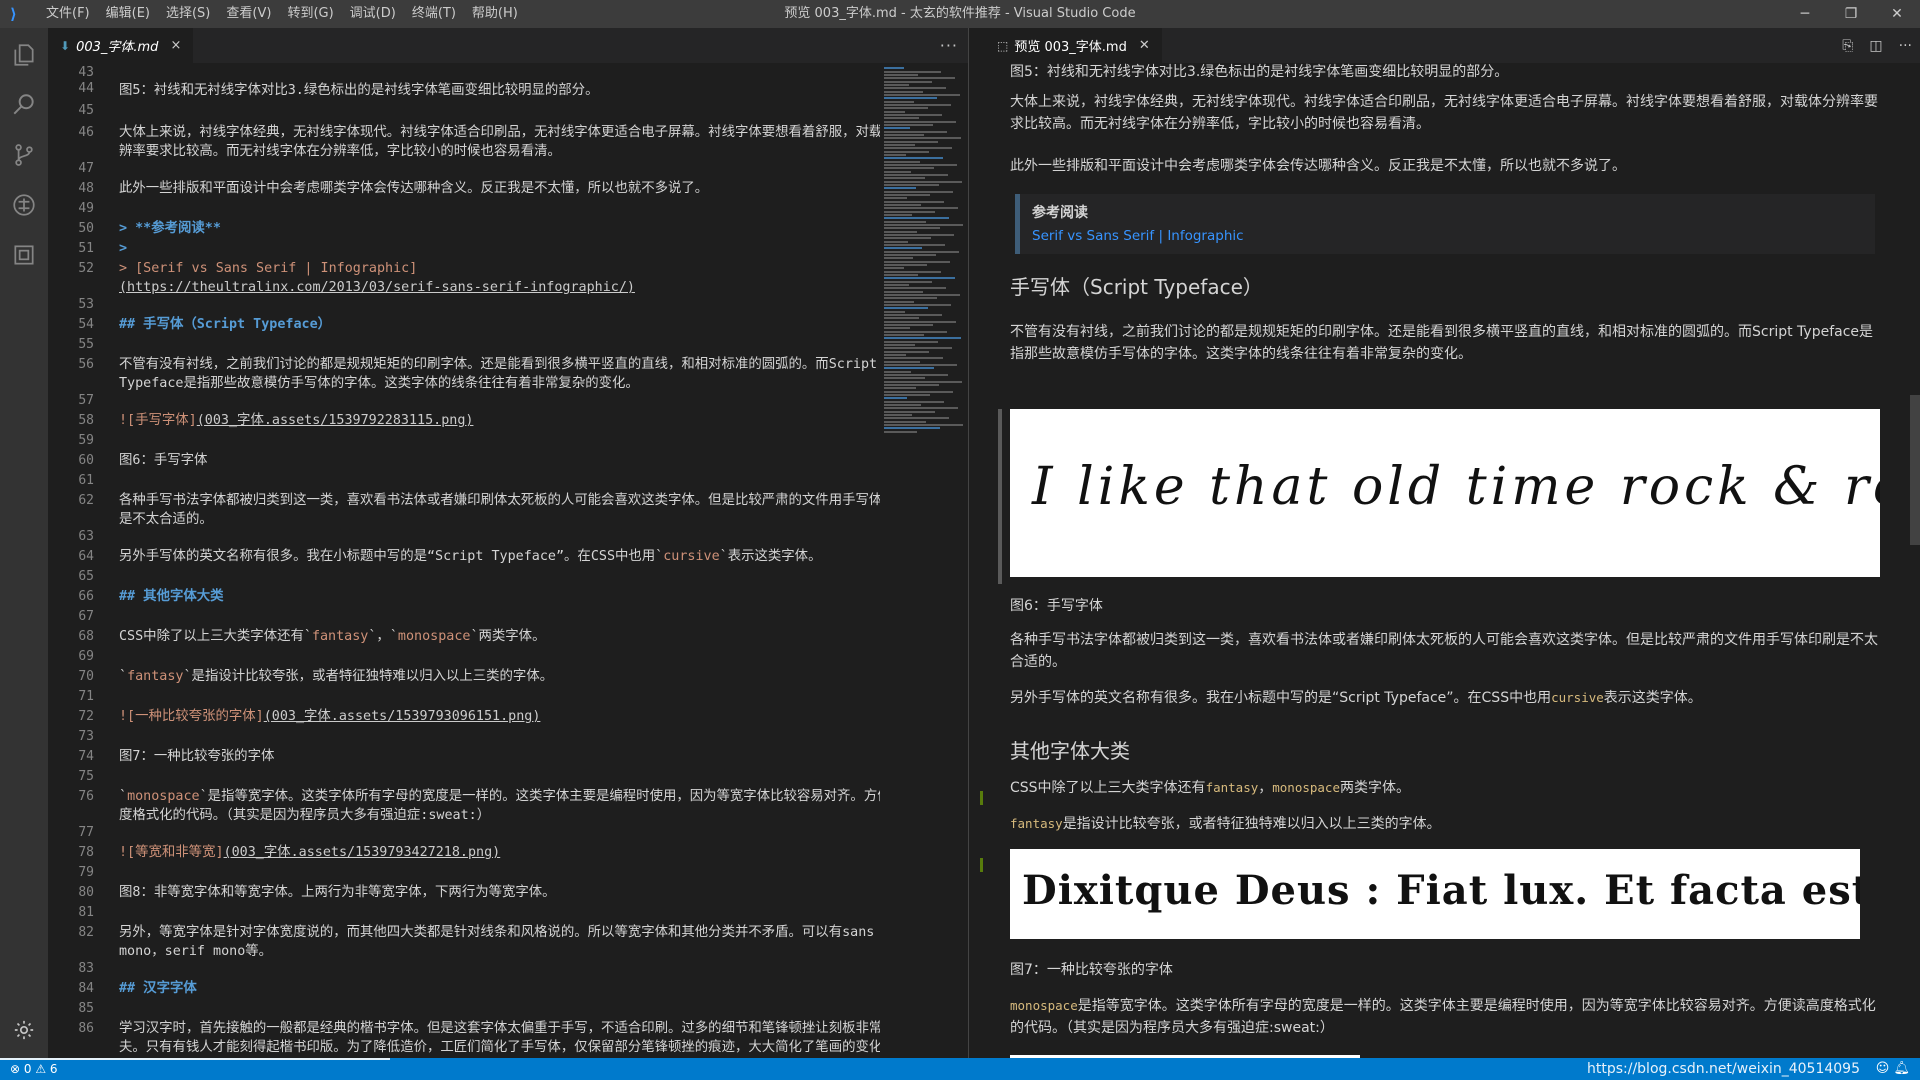  I want to click on menu-debug: 调试(D), so click(373, 14).